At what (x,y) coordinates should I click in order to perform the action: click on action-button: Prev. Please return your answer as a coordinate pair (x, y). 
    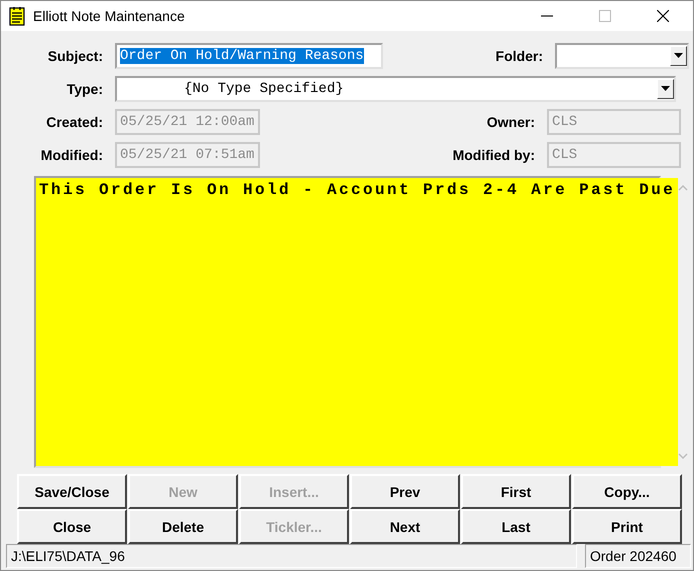
    Looking at the image, I should click on (405, 491).